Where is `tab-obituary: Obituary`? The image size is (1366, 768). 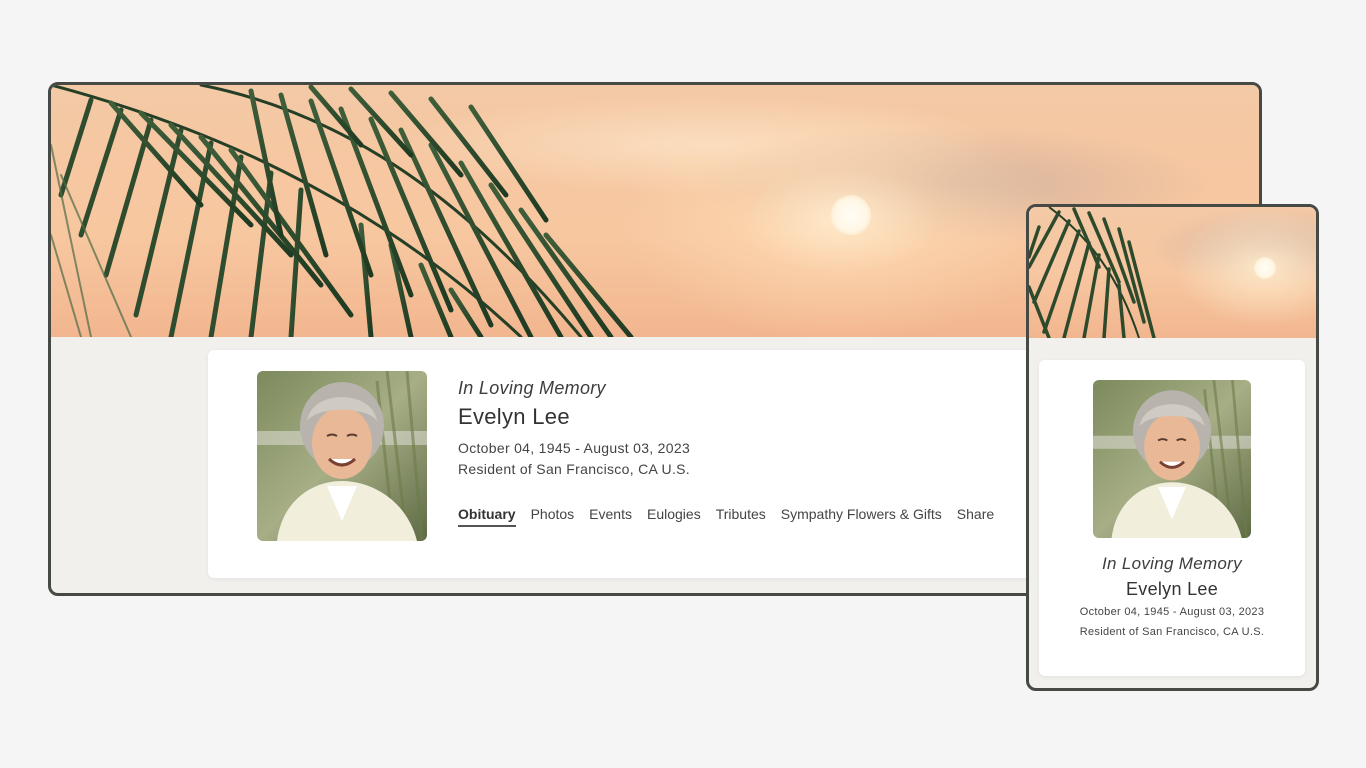
tab-obituary: Obituary is located at coordinates (487, 516).